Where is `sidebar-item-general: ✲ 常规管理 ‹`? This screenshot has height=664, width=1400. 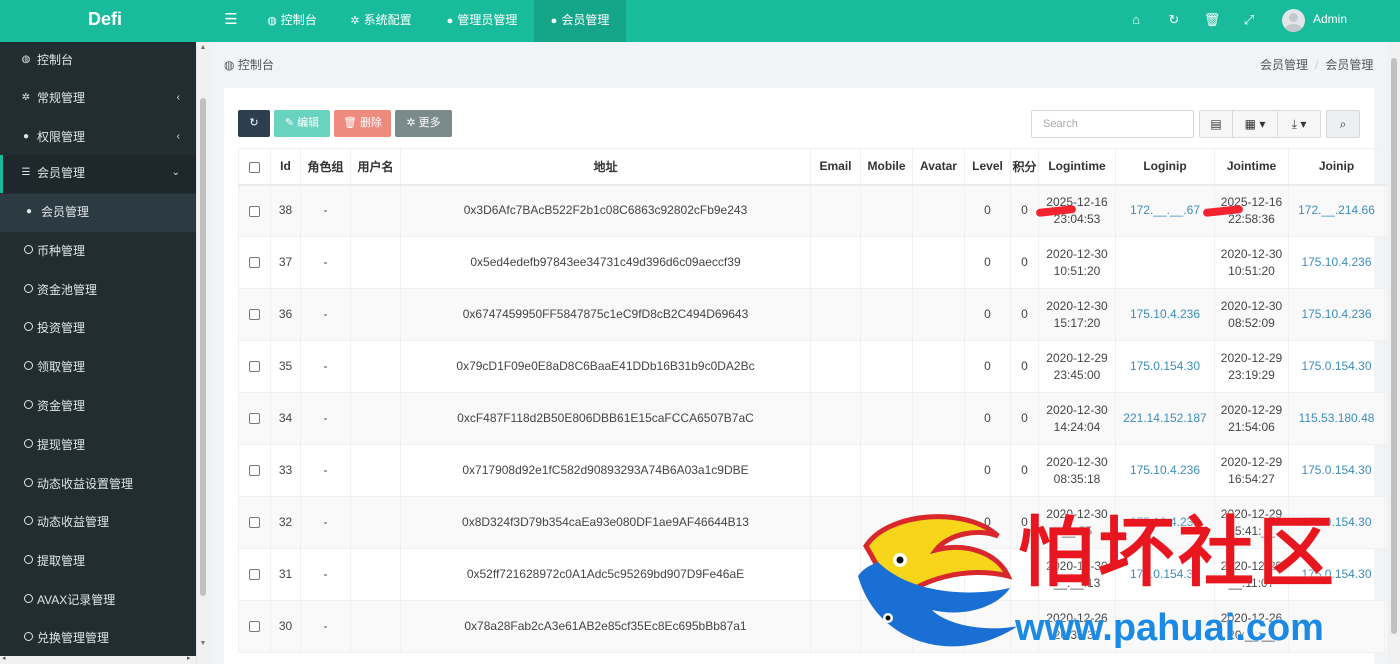 sidebar-item-general: ✲ 常规管理 ‹ is located at coordinates (98, 99).